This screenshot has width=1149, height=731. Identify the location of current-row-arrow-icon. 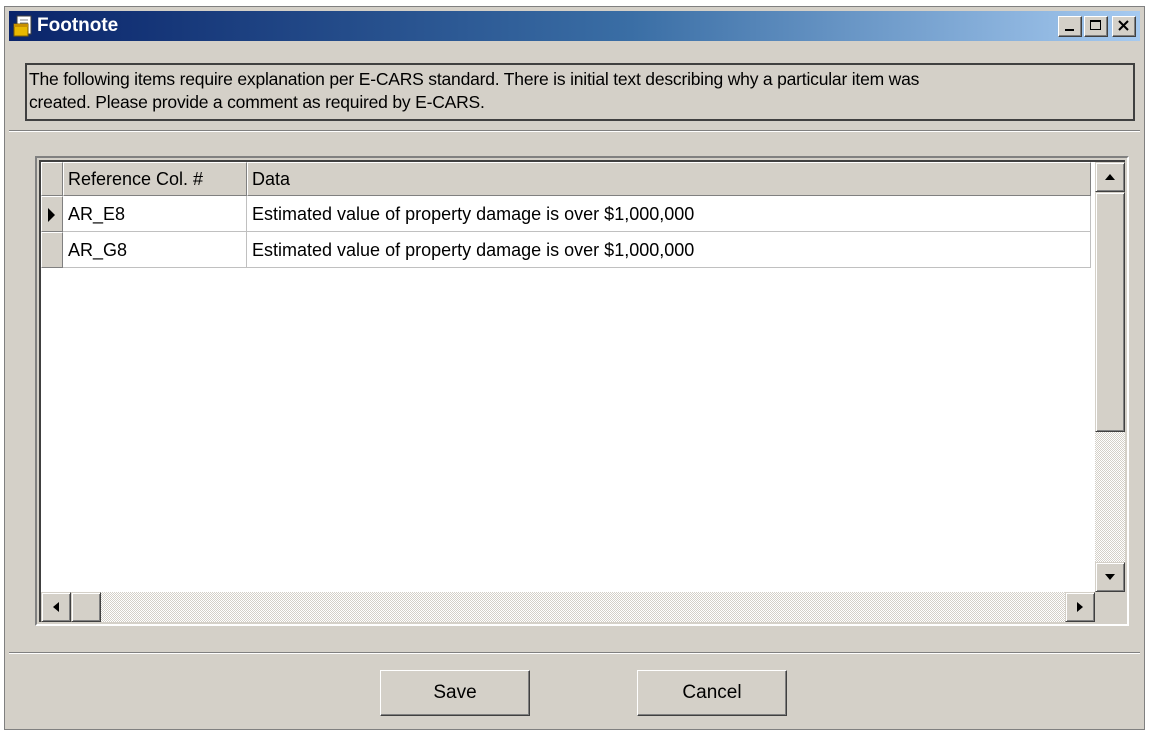
(51, 215).